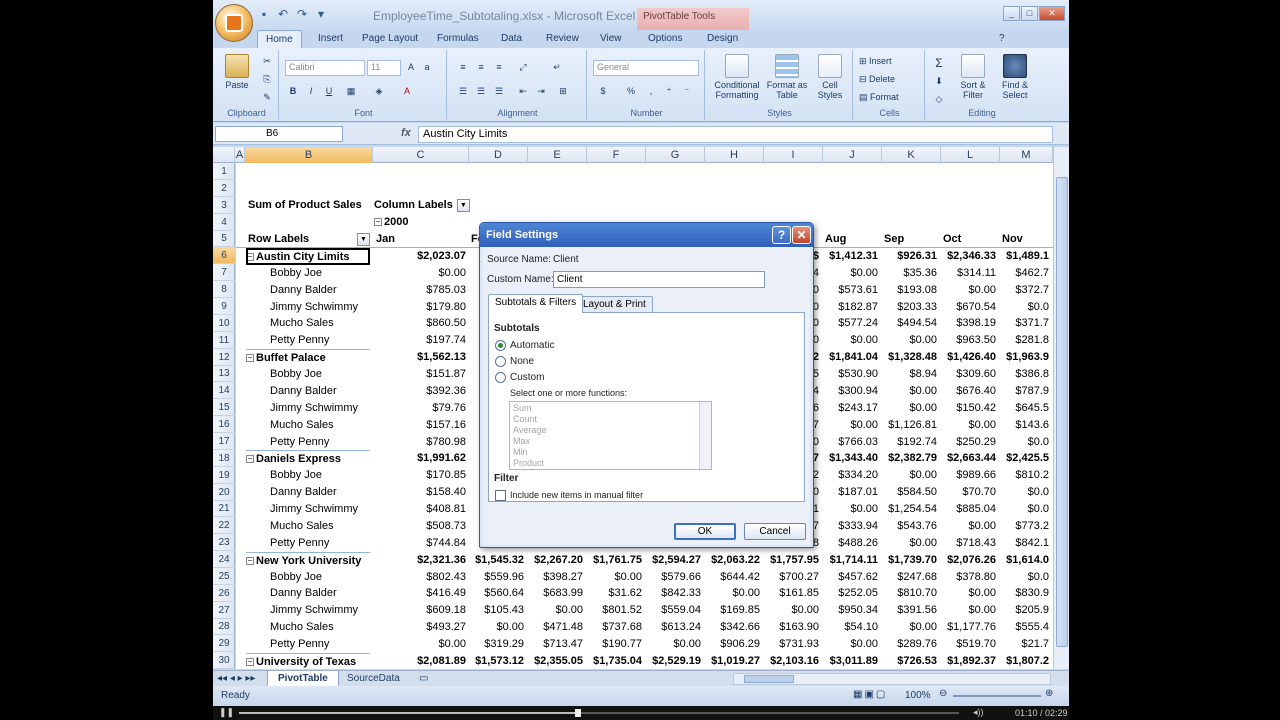 Image resolution: width=1280 pixels, height=720 pixels. I want to click on column-header: H, so click(734, 155).